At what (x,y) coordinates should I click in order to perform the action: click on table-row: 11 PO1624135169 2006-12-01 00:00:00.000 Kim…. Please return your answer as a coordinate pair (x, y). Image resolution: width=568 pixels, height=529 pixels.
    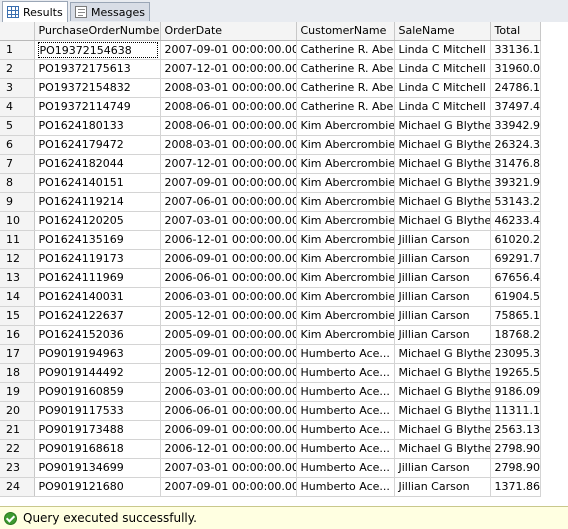
    Looking at the image, I should click on (270, 240).